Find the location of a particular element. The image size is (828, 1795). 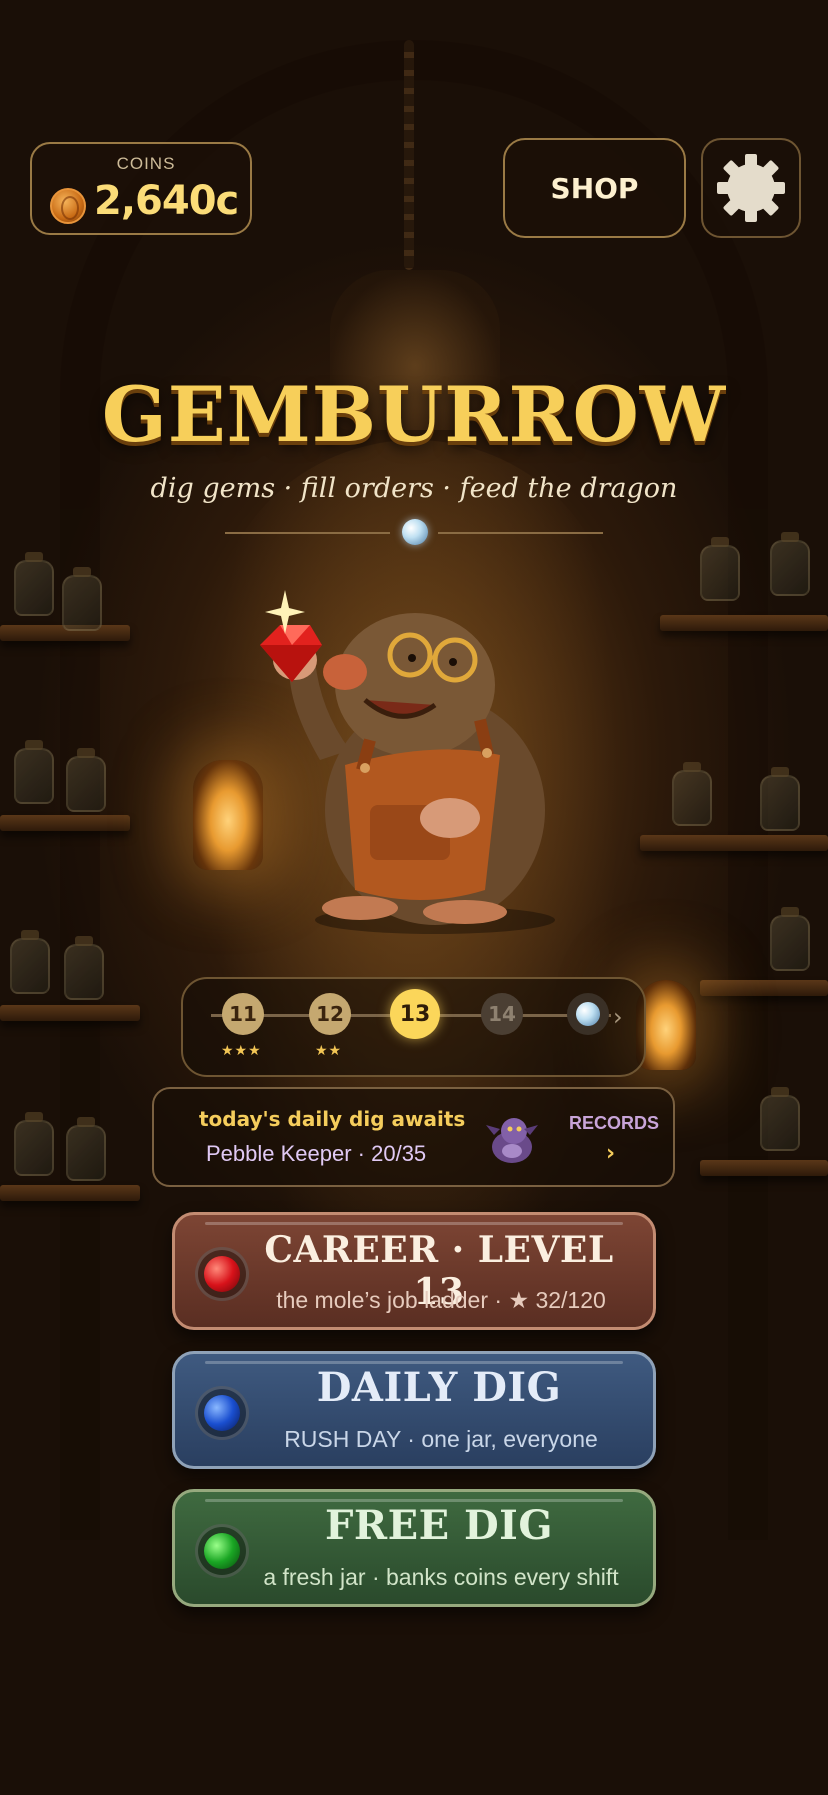

level-node-12: 12 is located at coordinates (330, 1014).